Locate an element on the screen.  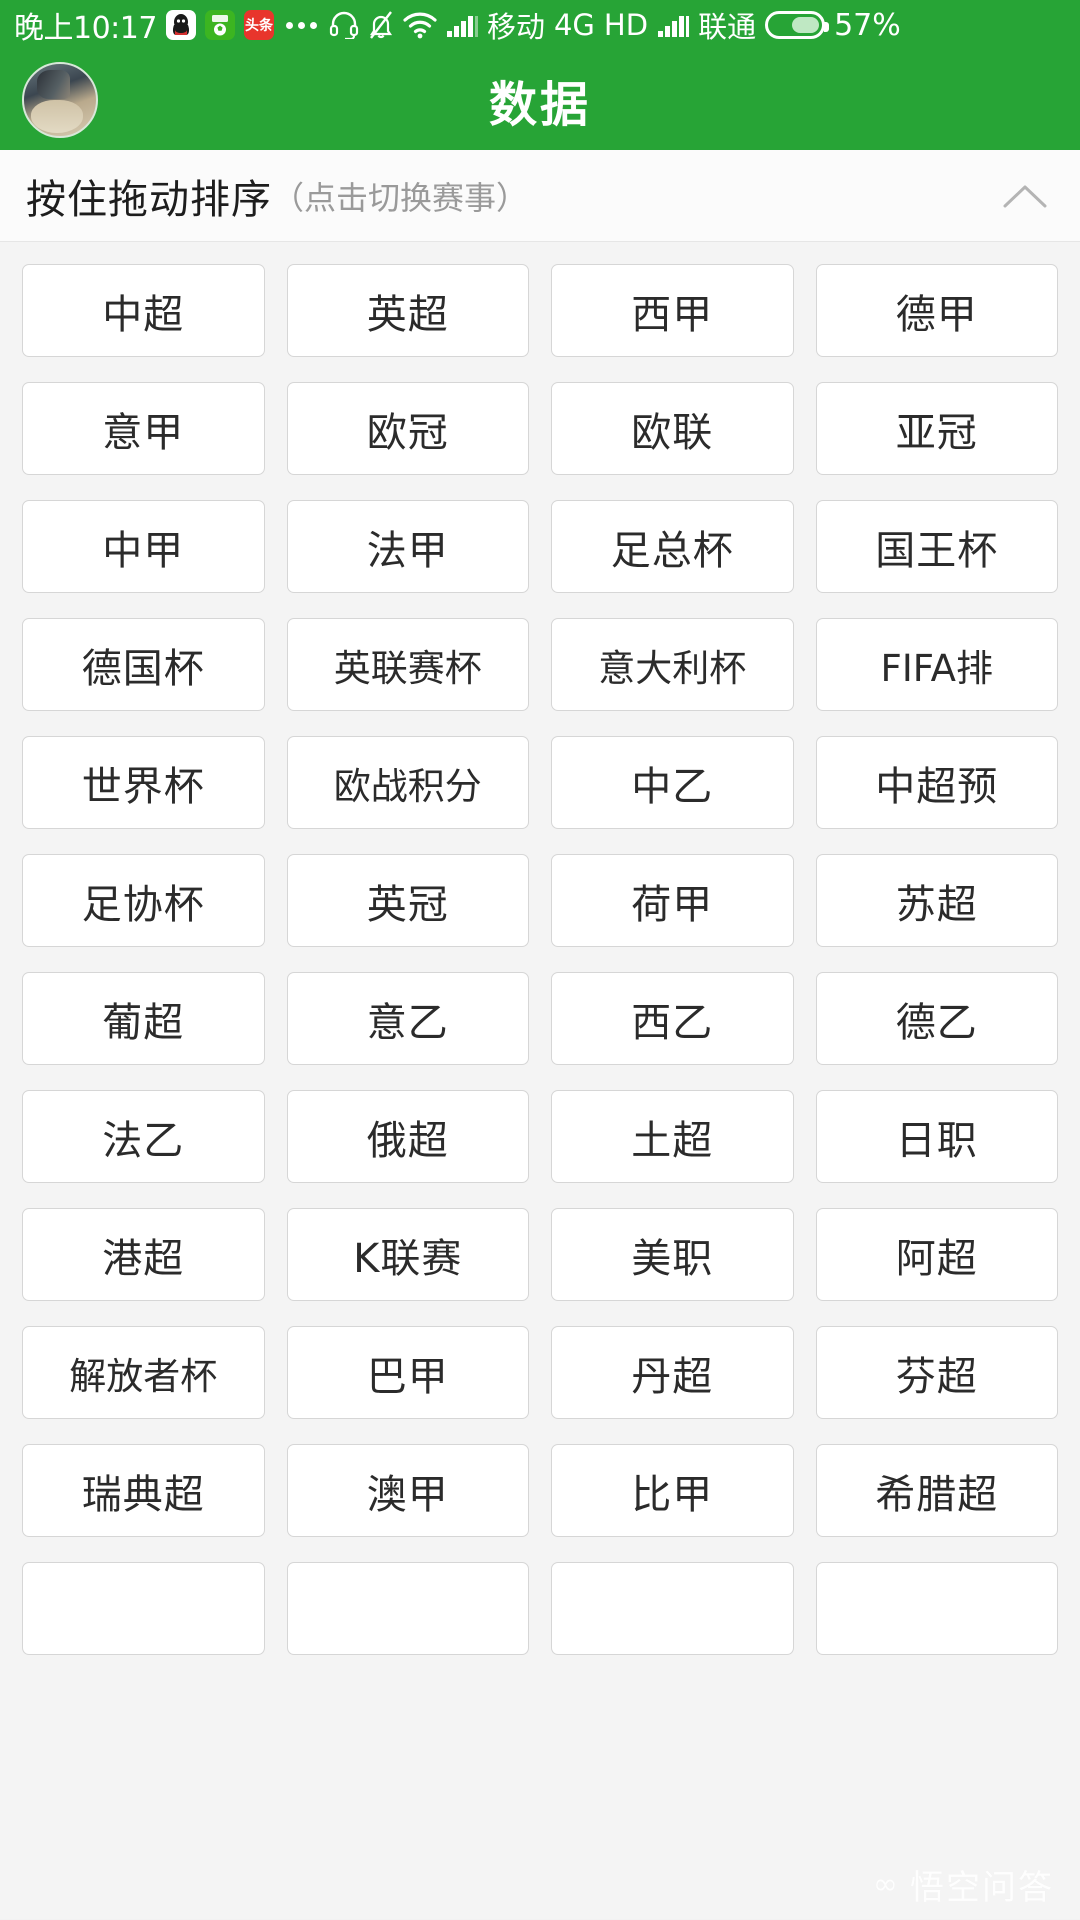
league-tile: 德甲 is located at coordinates (936, 310).